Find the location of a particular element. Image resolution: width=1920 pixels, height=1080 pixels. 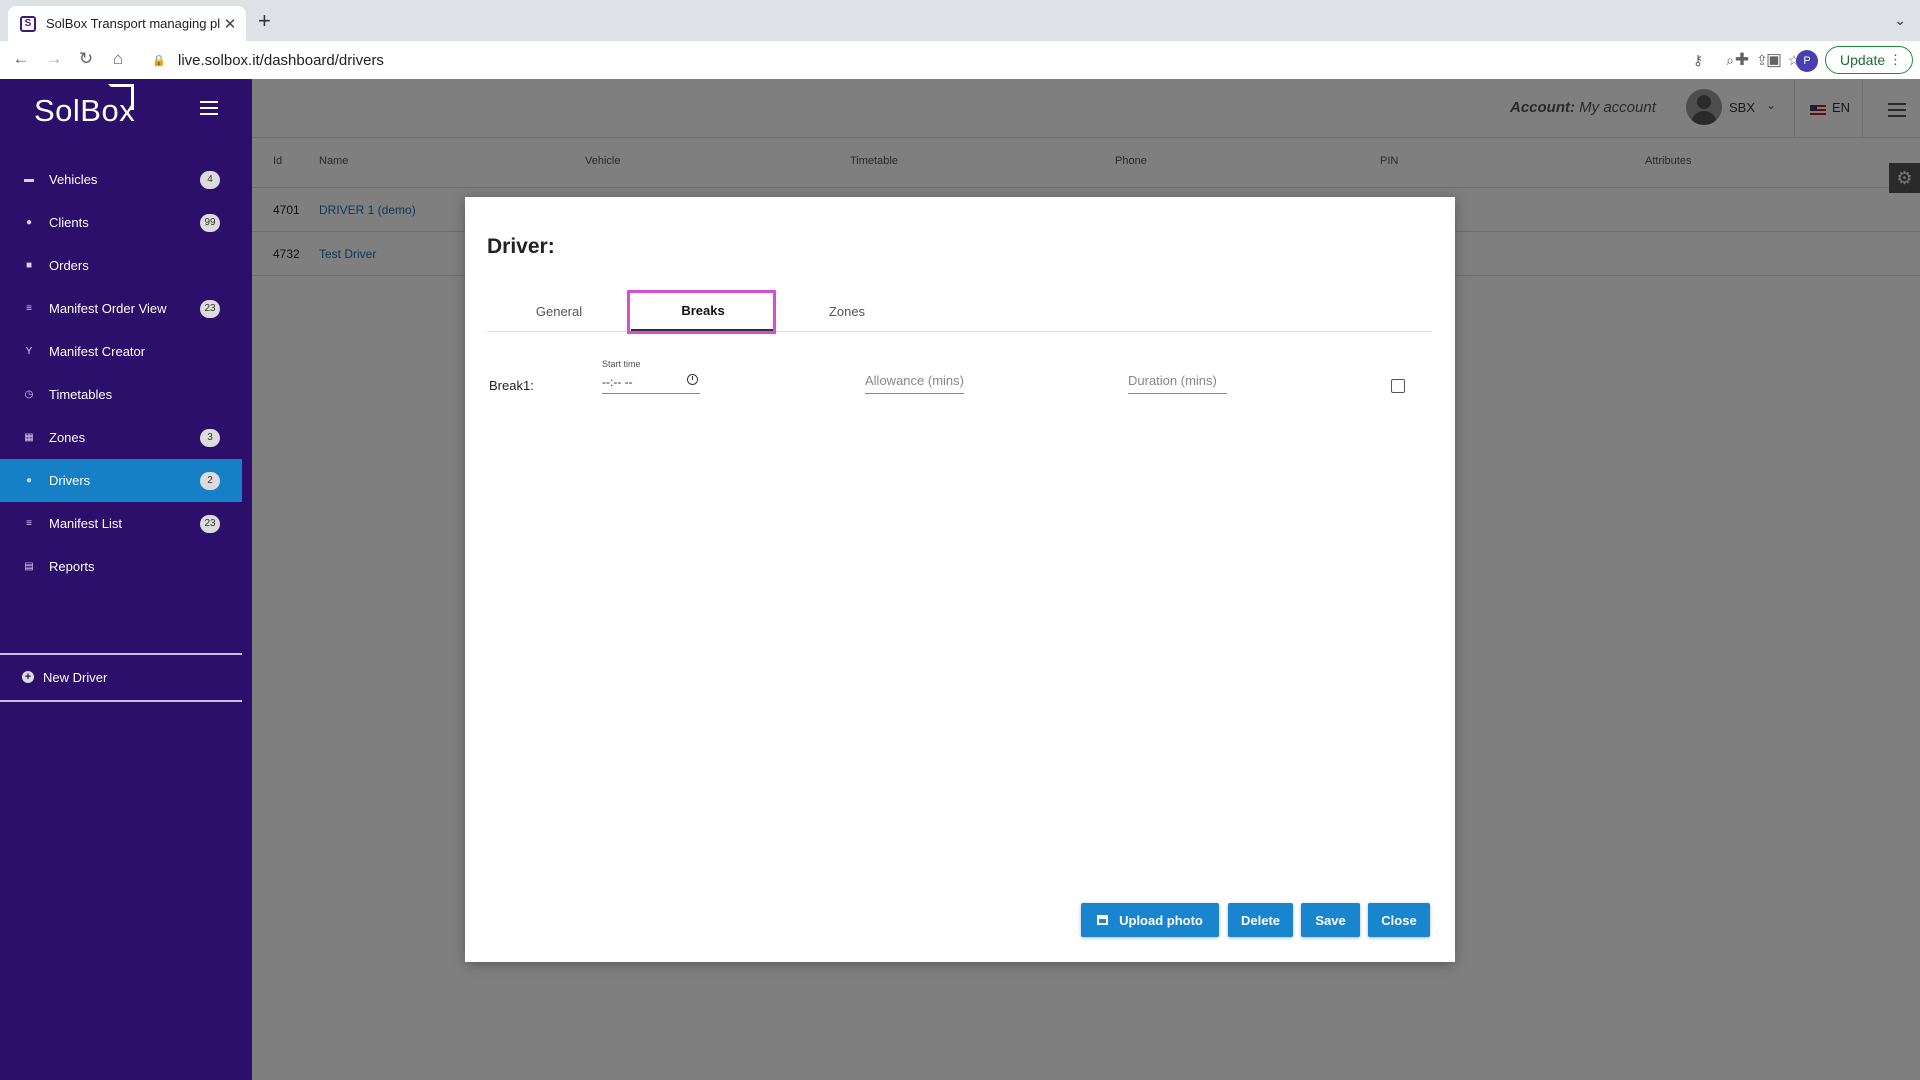

chrome-menu-icon: ⋮ is located at coordinates (1895, 60).